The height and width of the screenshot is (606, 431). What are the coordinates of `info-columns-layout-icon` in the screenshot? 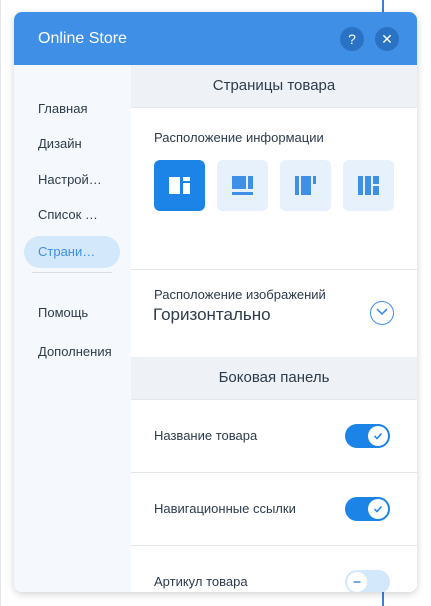 It's located at (368, 185).